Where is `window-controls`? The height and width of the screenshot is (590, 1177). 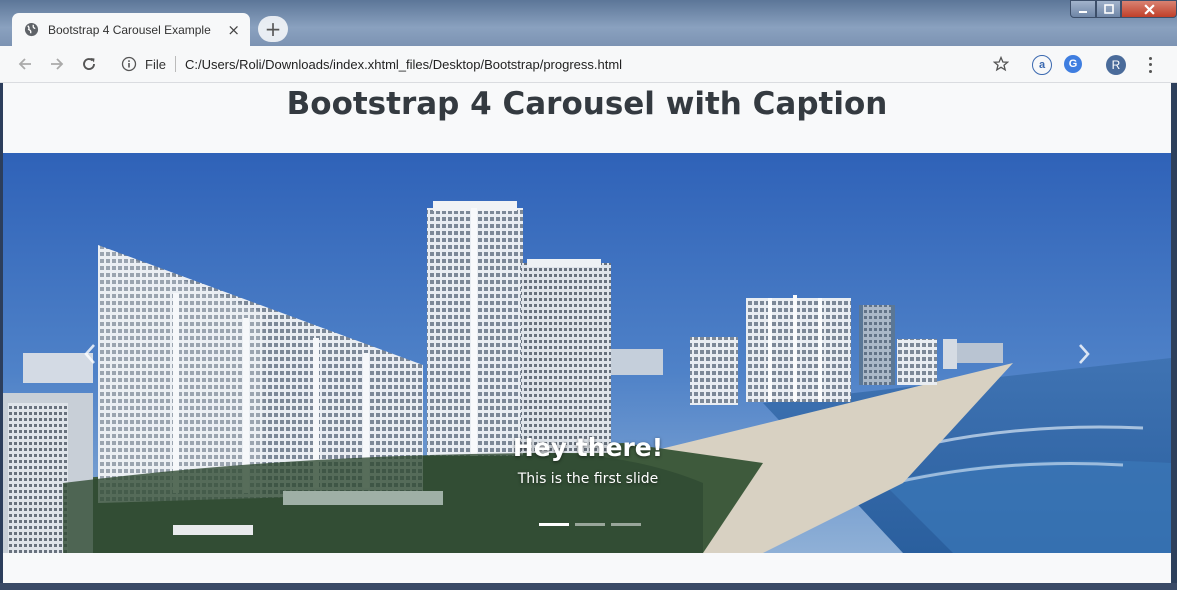 window-controls is located at coordinates (1123, 10).